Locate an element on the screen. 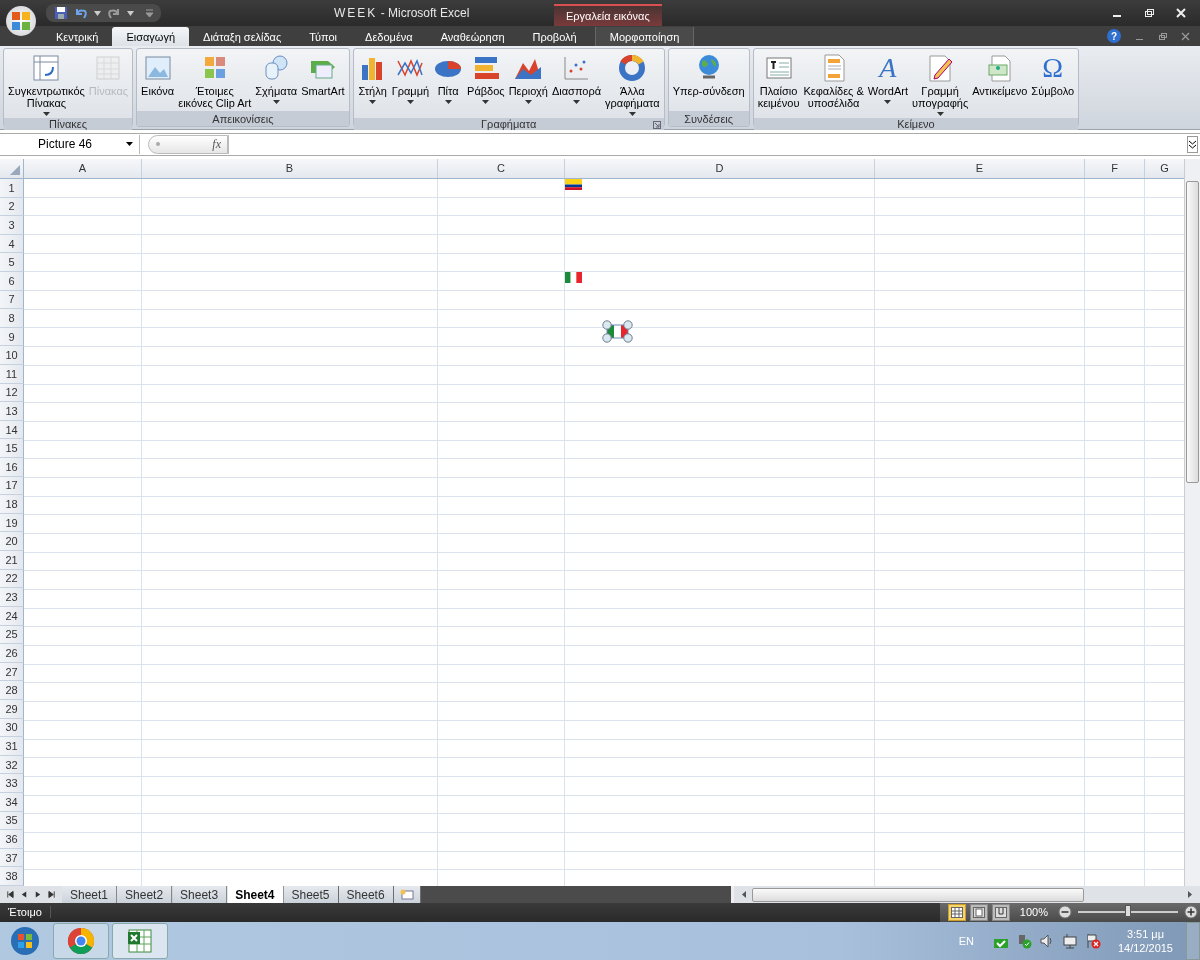  network-icon is located at coordinates (1069, 941).